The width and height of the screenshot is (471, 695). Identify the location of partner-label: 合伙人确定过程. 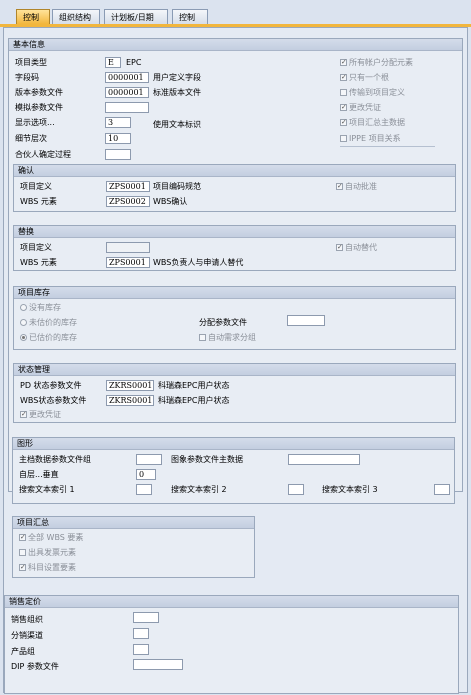
(43, 154).